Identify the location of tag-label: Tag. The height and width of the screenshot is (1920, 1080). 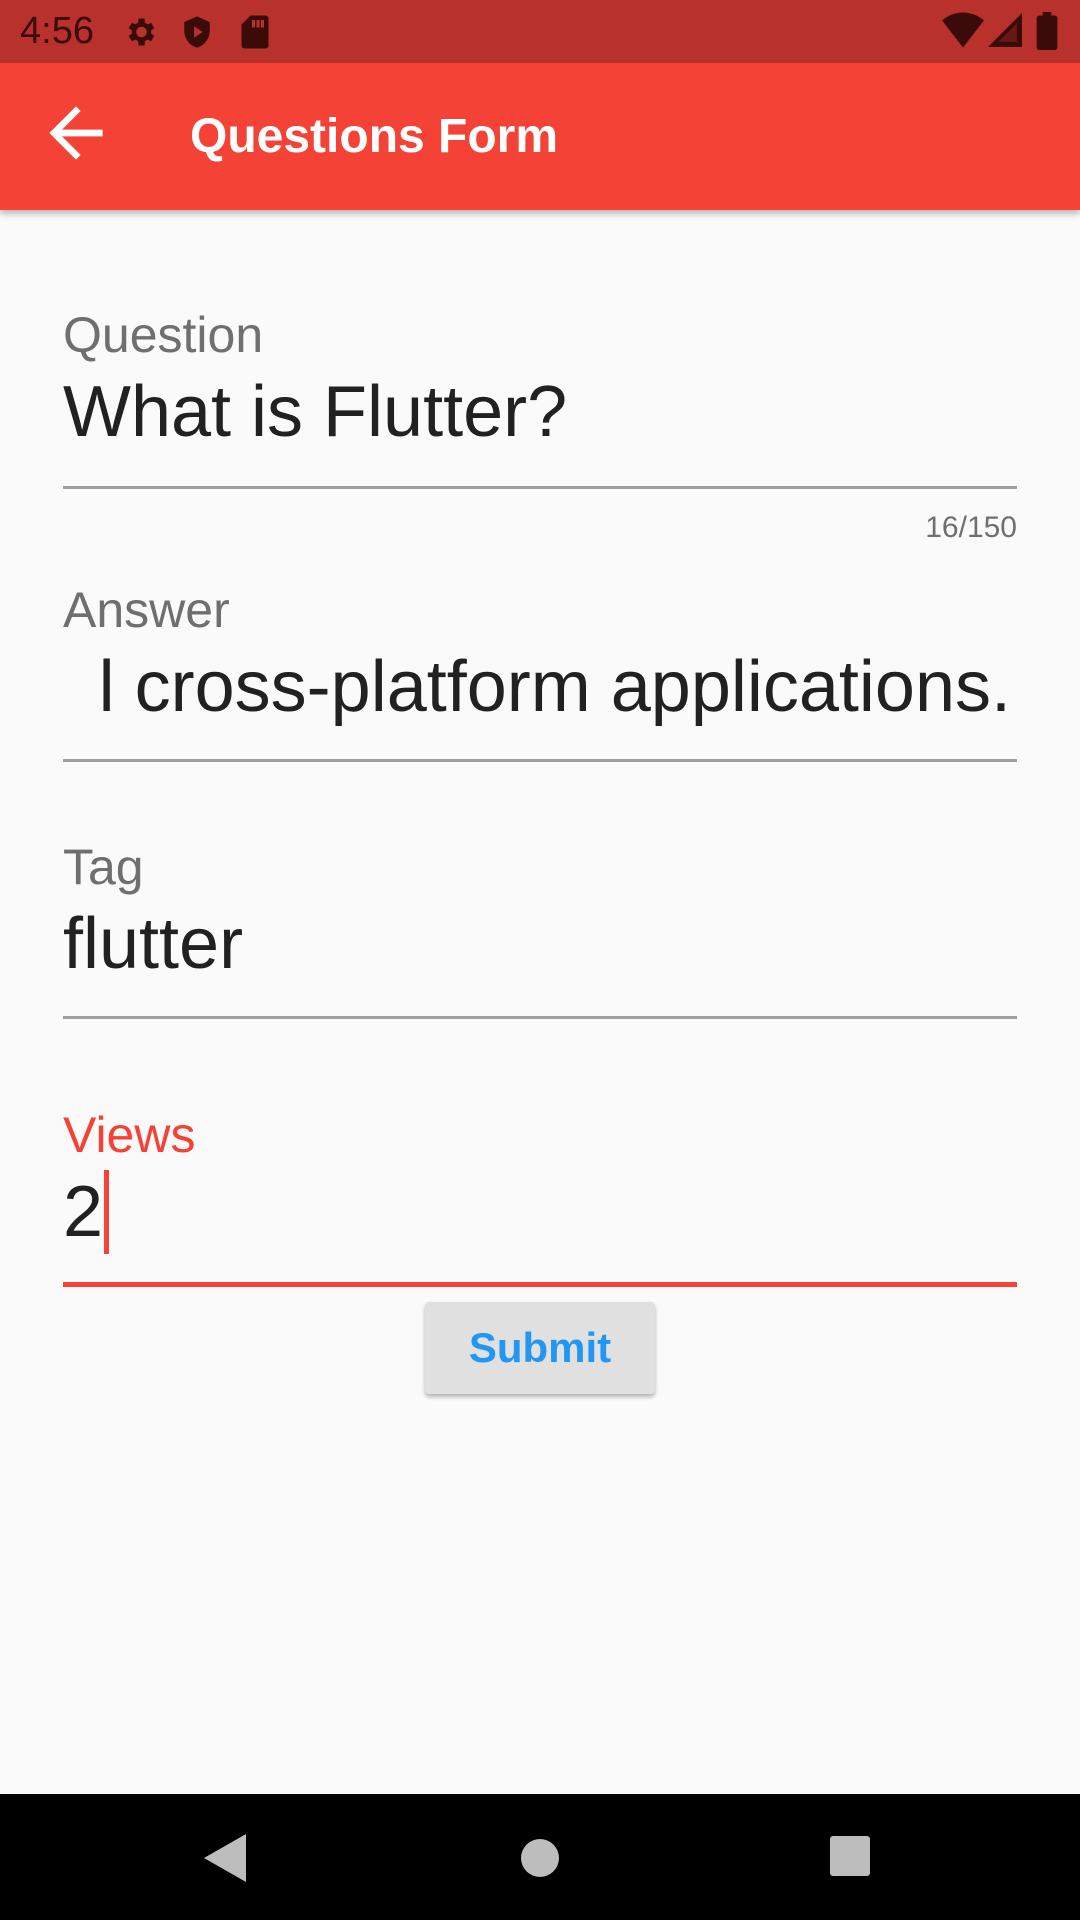
(103, 867).